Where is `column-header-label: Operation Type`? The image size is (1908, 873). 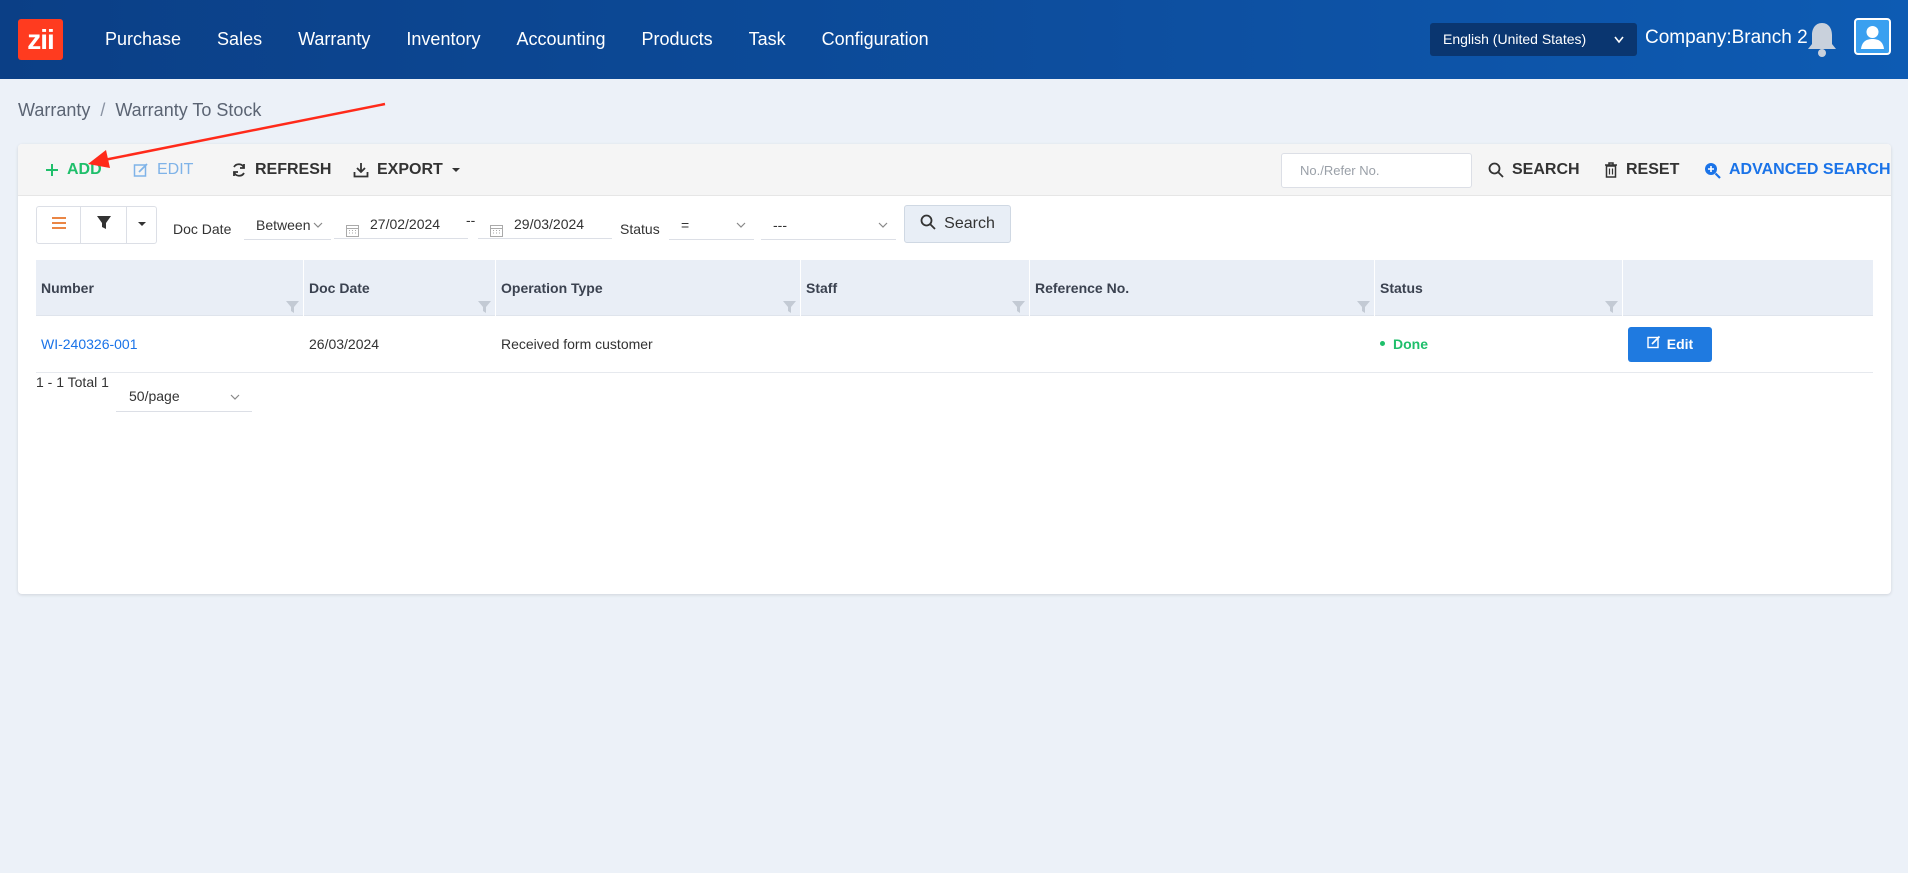
column-header-label: Operation Type is located at coordinates (552, 288).